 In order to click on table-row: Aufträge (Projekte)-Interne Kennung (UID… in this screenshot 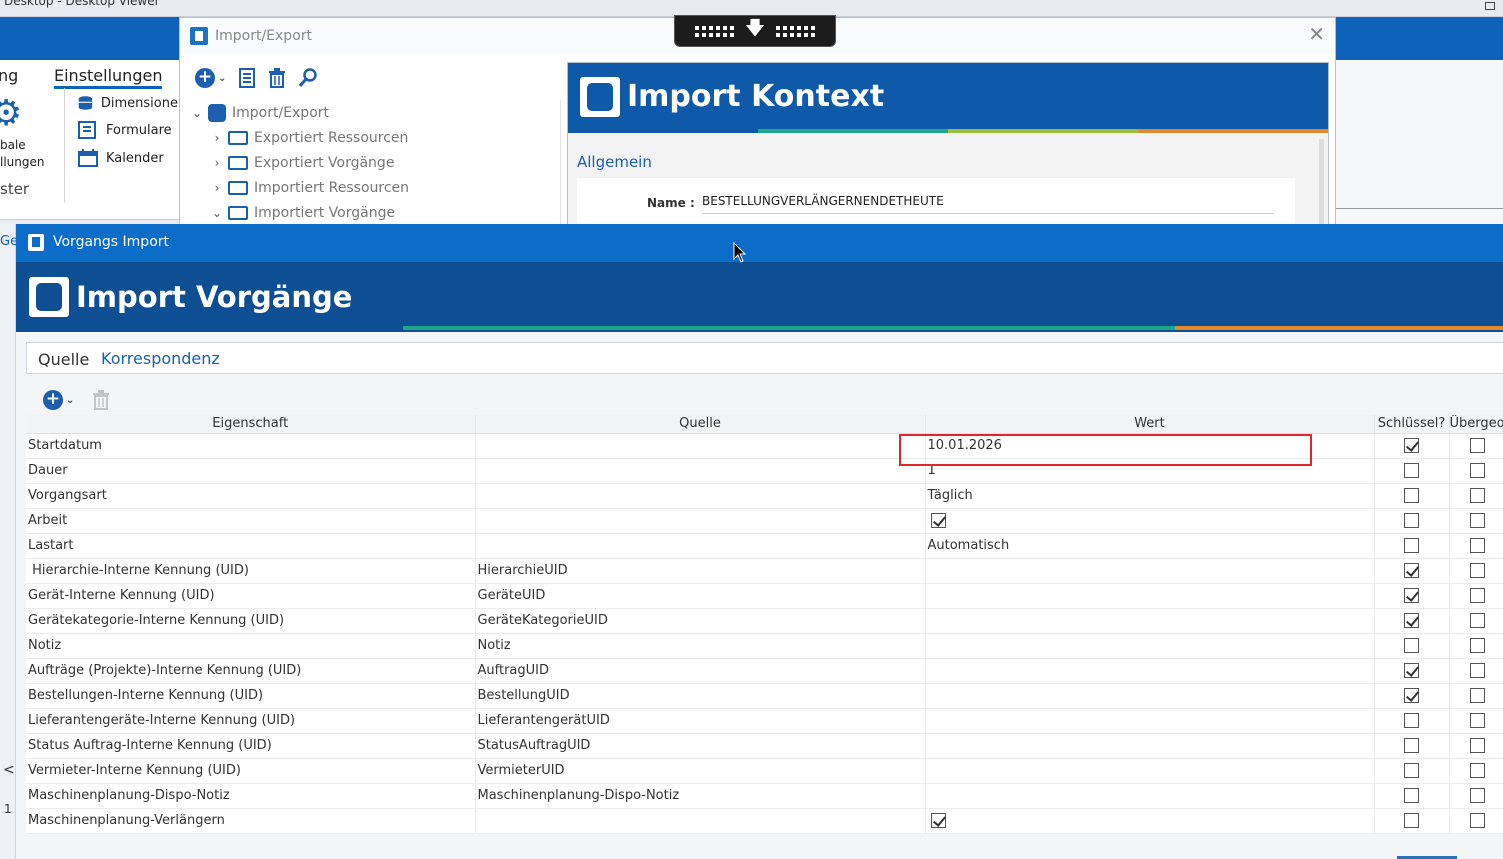, I will do `click(764, 671)`.